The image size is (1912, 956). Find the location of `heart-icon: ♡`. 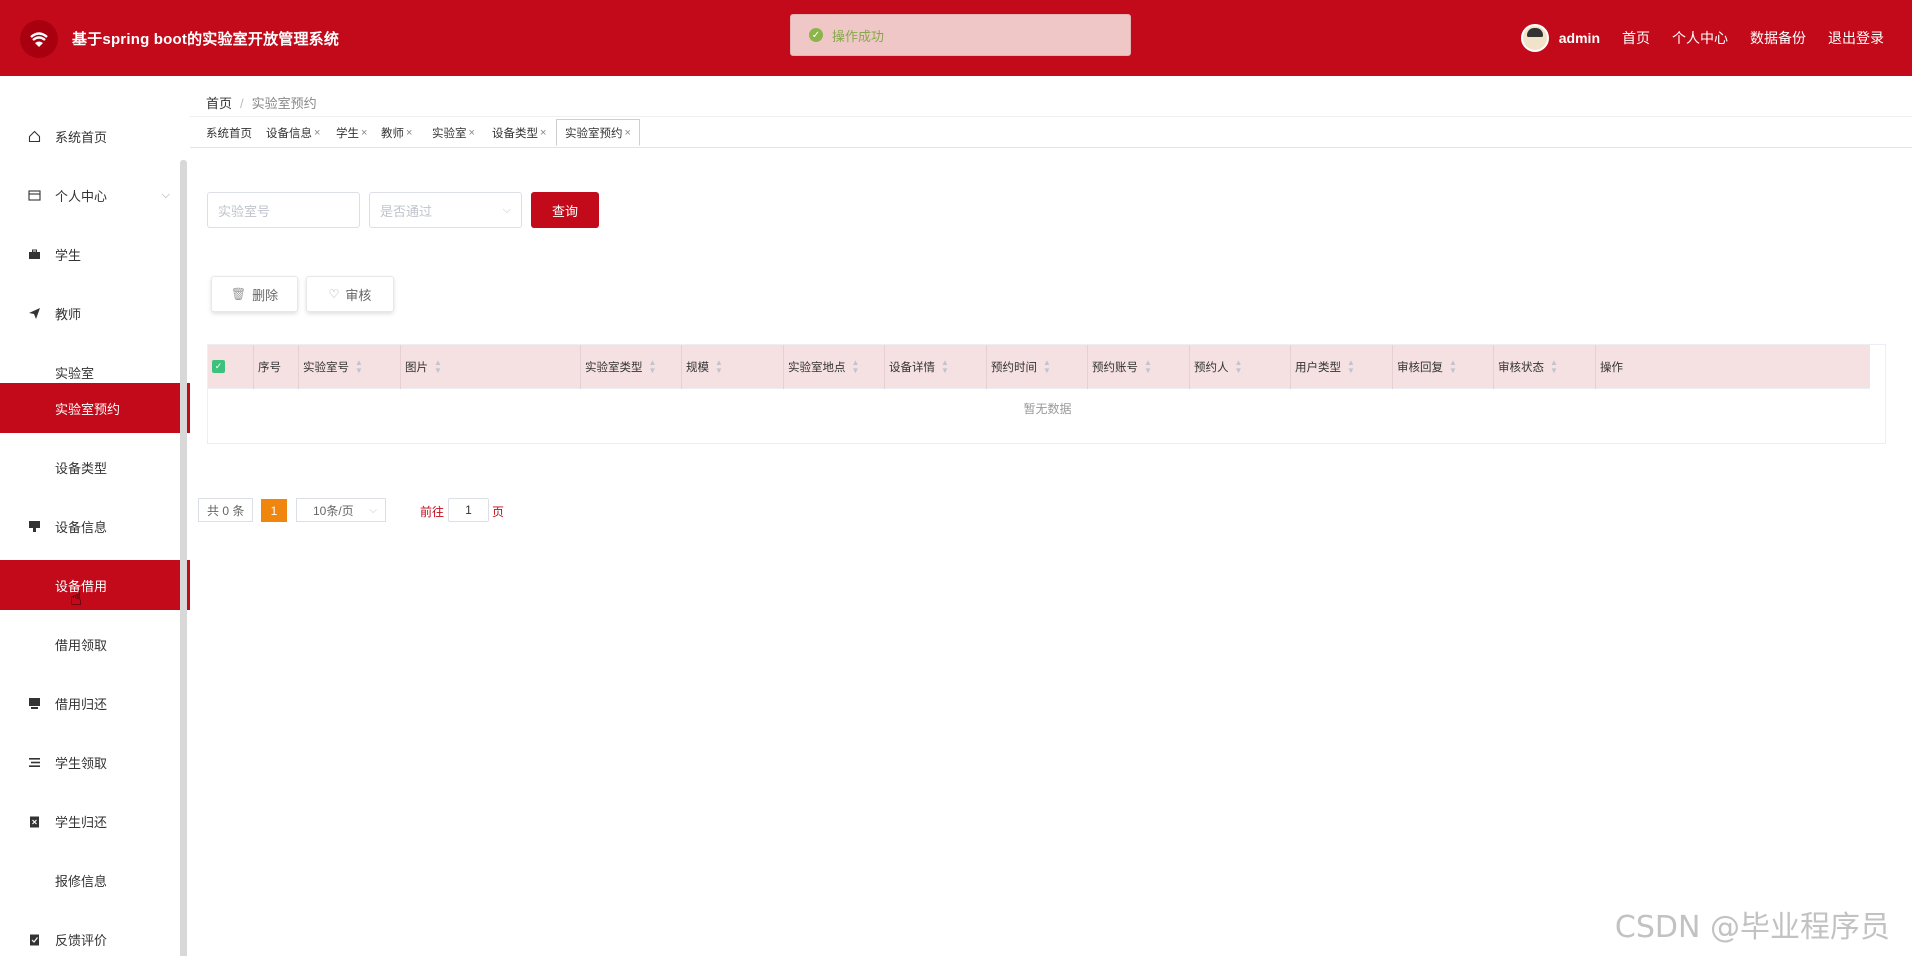

heart-icon: ♡ is located at coordinates (334, 294).